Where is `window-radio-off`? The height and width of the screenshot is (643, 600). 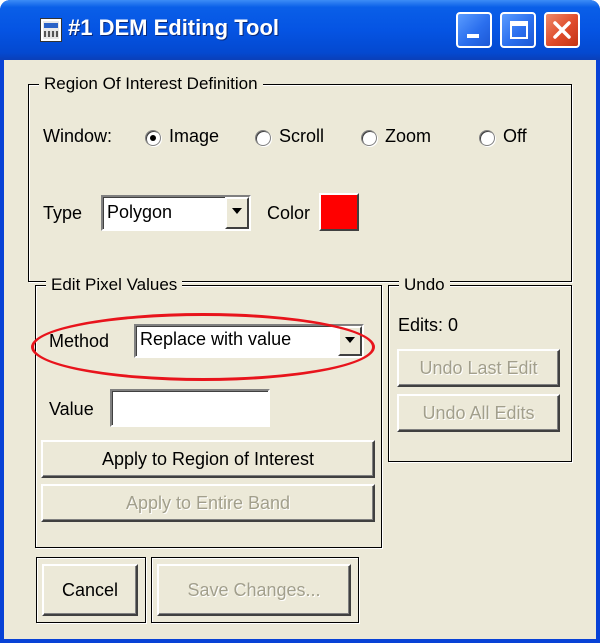 window-radio-off is located at coordinates (487, 138).